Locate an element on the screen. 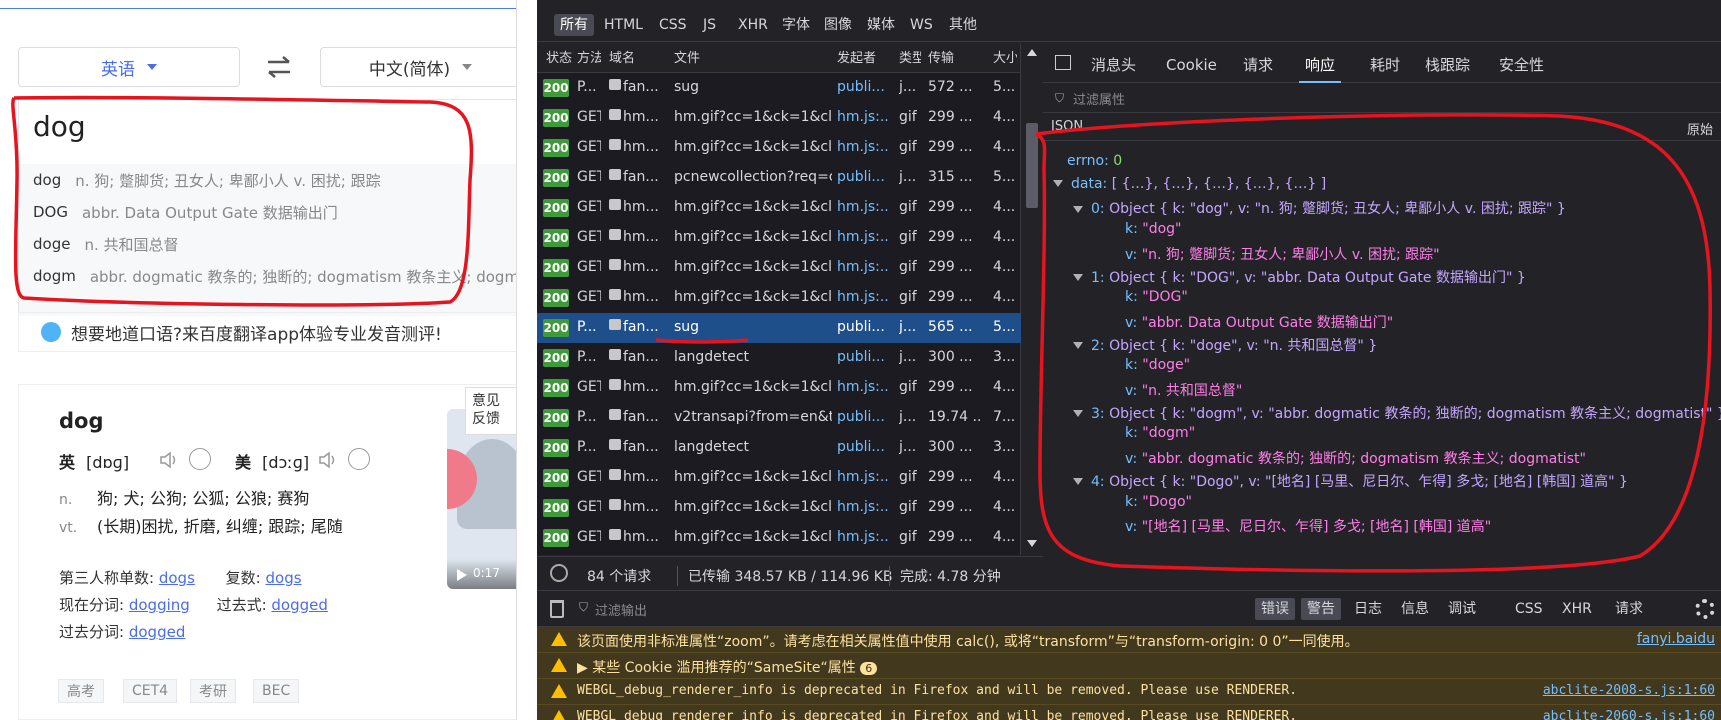 This screenshot has height=720, width=1721. console-filter-input: 过滤输出 is located at coordinates (621, 609).